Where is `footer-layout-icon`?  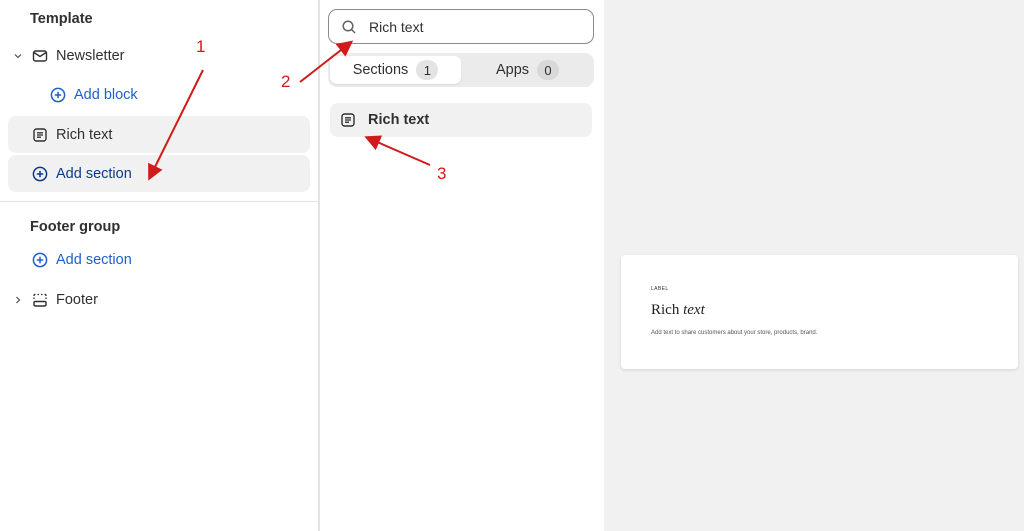 footer-layout-icon is located at coordinates (40, 300).